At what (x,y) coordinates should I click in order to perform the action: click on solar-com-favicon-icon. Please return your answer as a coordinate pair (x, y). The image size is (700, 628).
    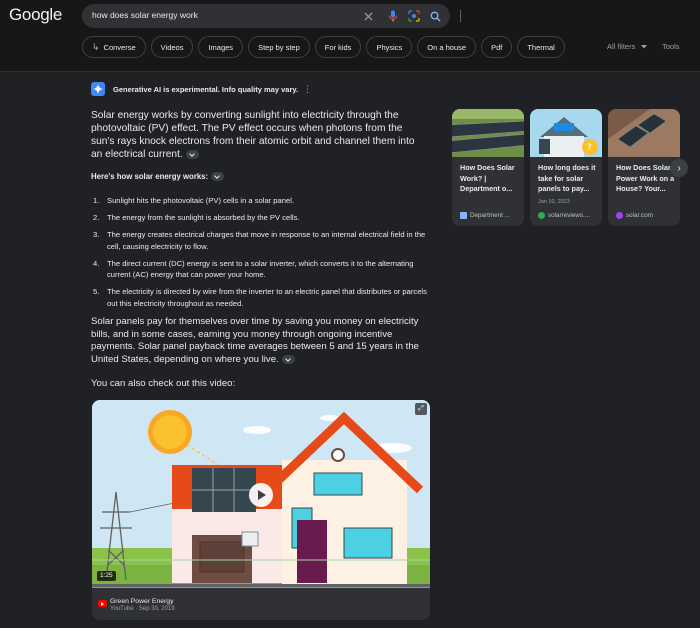
    Looking at the image, I should click on (619, 215).